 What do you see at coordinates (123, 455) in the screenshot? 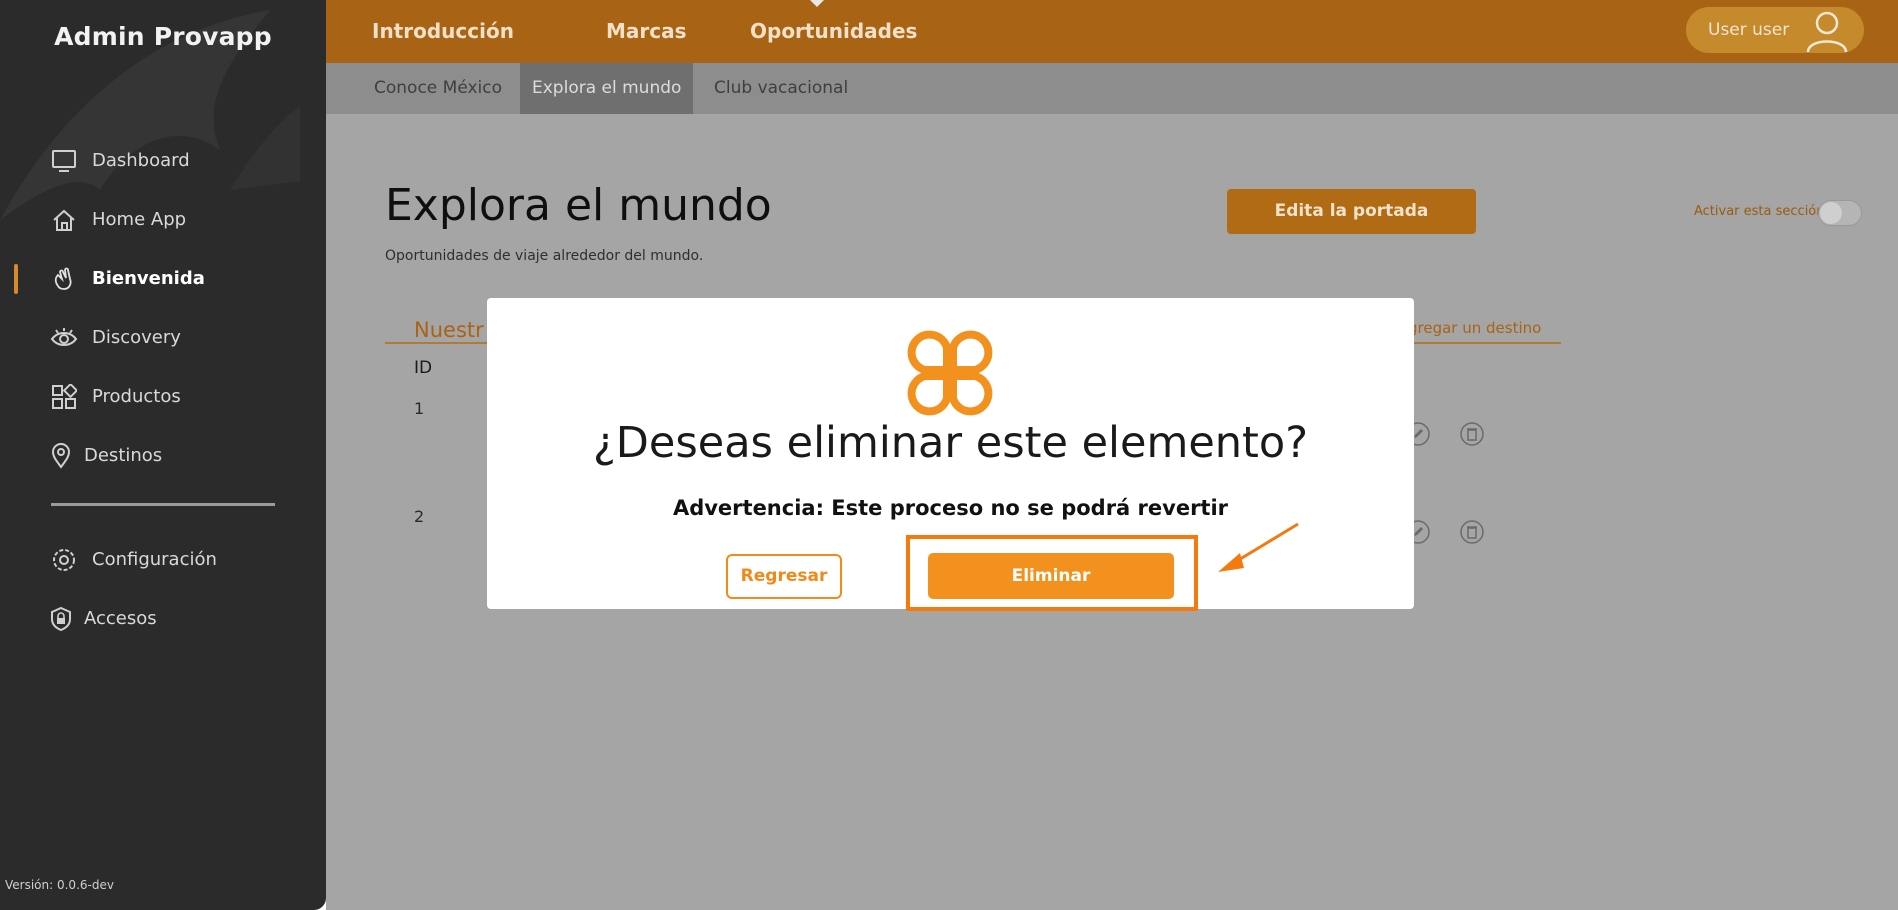
I see `sidebar-item-label: Destinos` at bounding box center [123, 455].